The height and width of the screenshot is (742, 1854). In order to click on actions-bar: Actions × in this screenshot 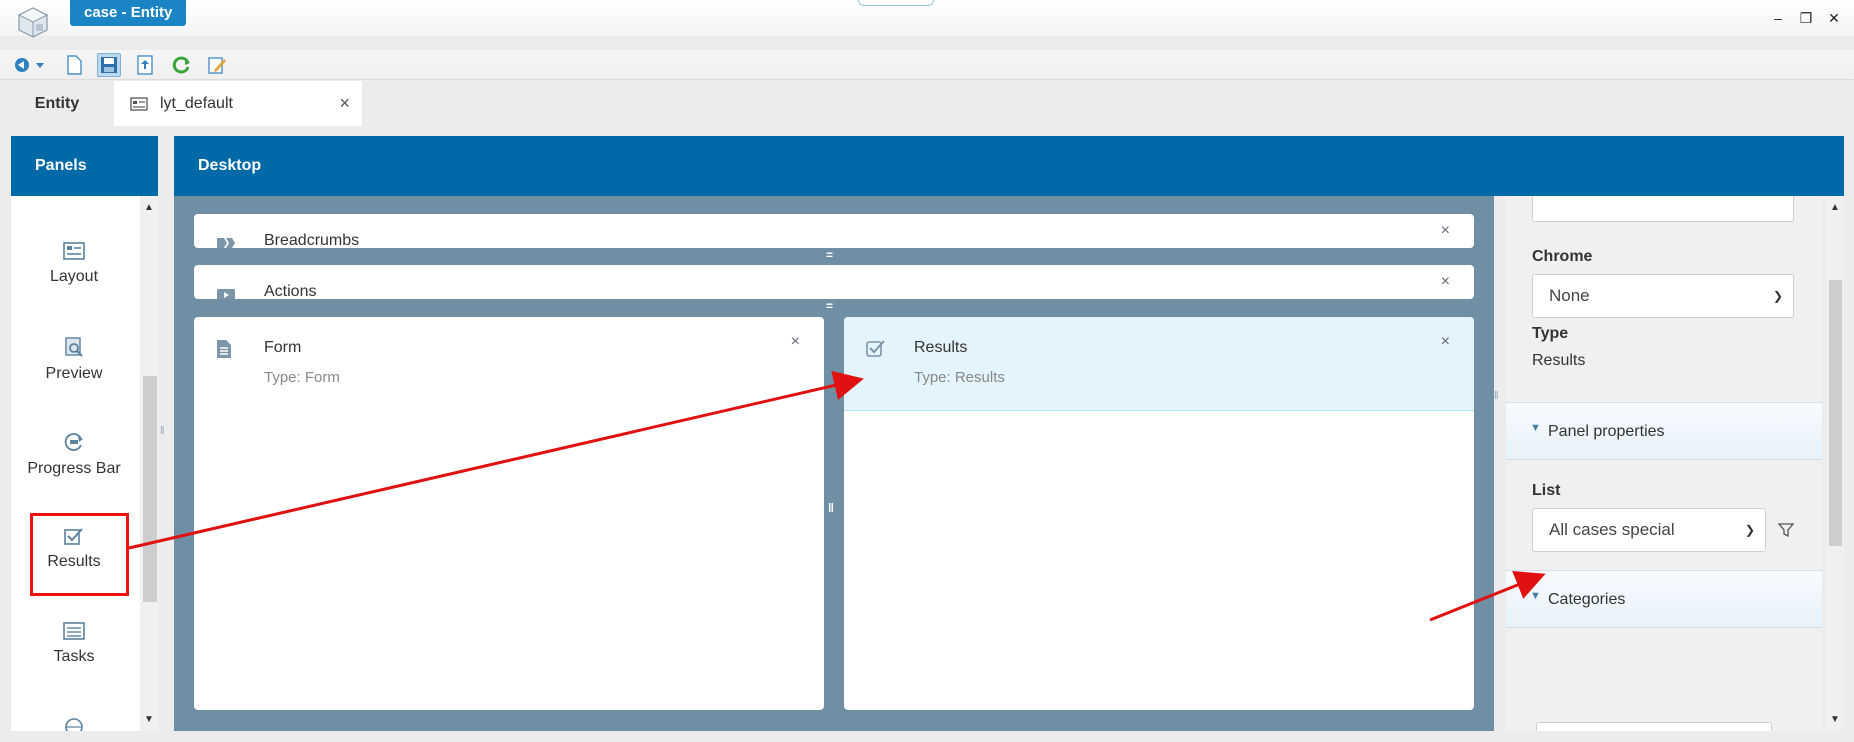, I will do `click(834, 282)`.